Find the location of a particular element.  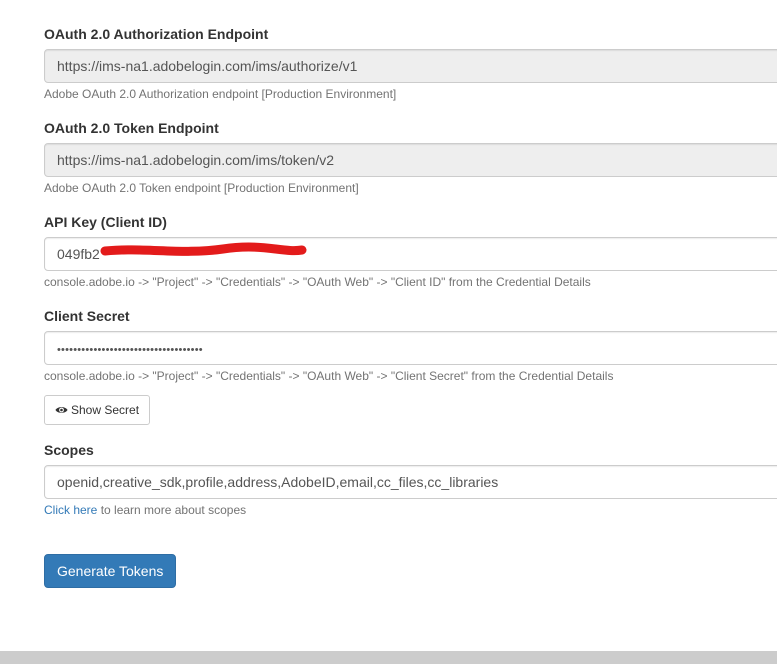

scopes-help-text: to learn more about scopes is located at coordinates (172, 510).